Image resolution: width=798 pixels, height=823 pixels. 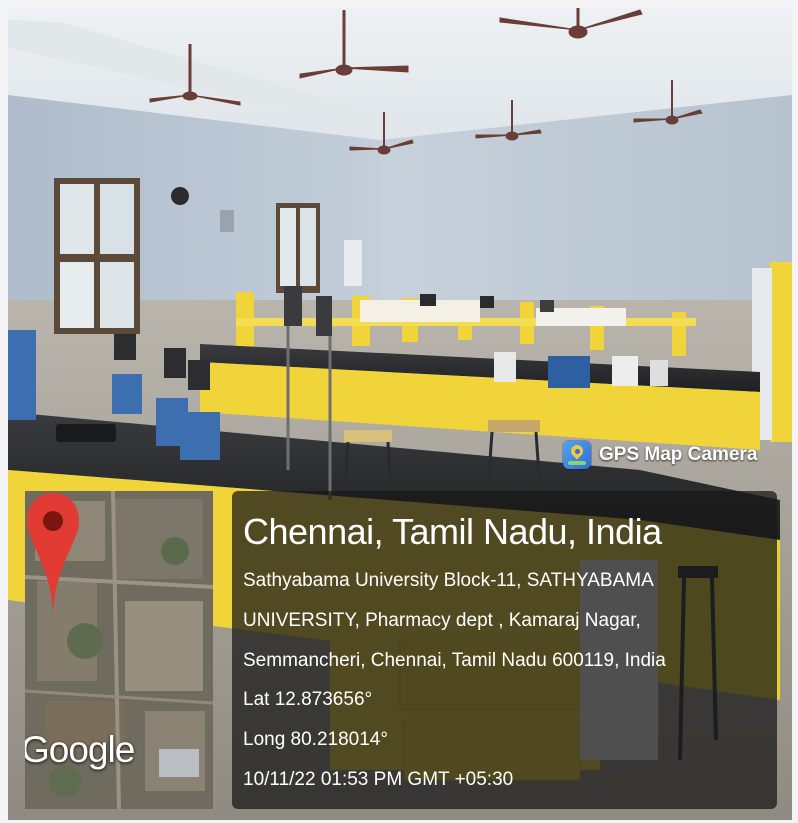 I want to click on right-cabinet, so click(x=781, y=352).